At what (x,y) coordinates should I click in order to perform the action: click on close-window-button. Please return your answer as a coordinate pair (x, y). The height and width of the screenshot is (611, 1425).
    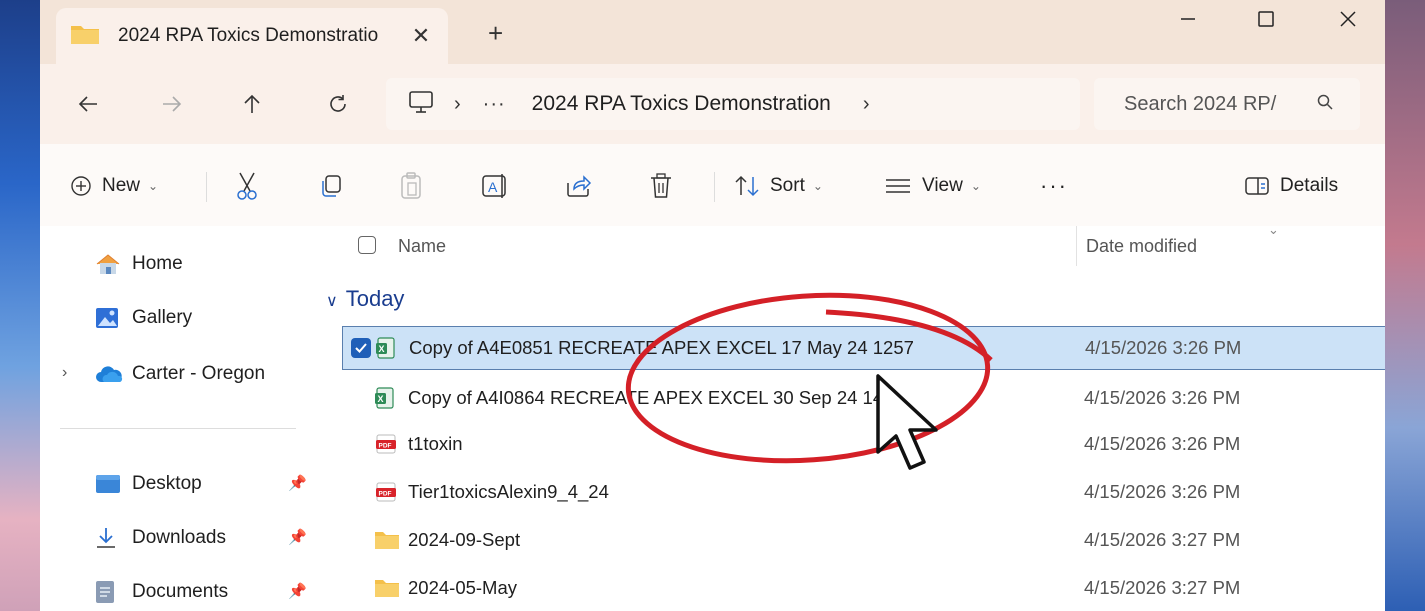
    Looking at the image, I should click on (1348, 19).